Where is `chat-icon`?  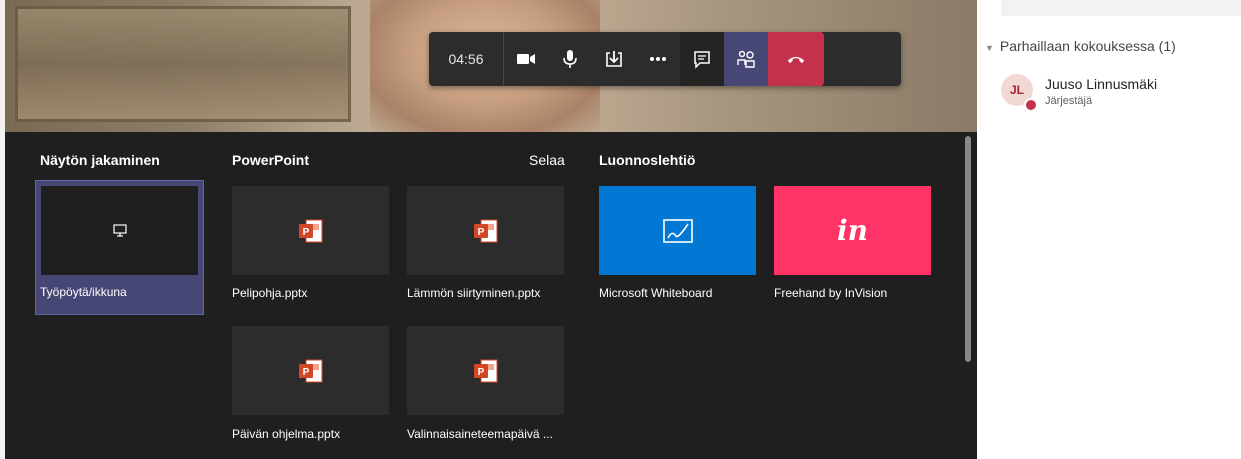
chat-icon is located at coordinates (702, 60).